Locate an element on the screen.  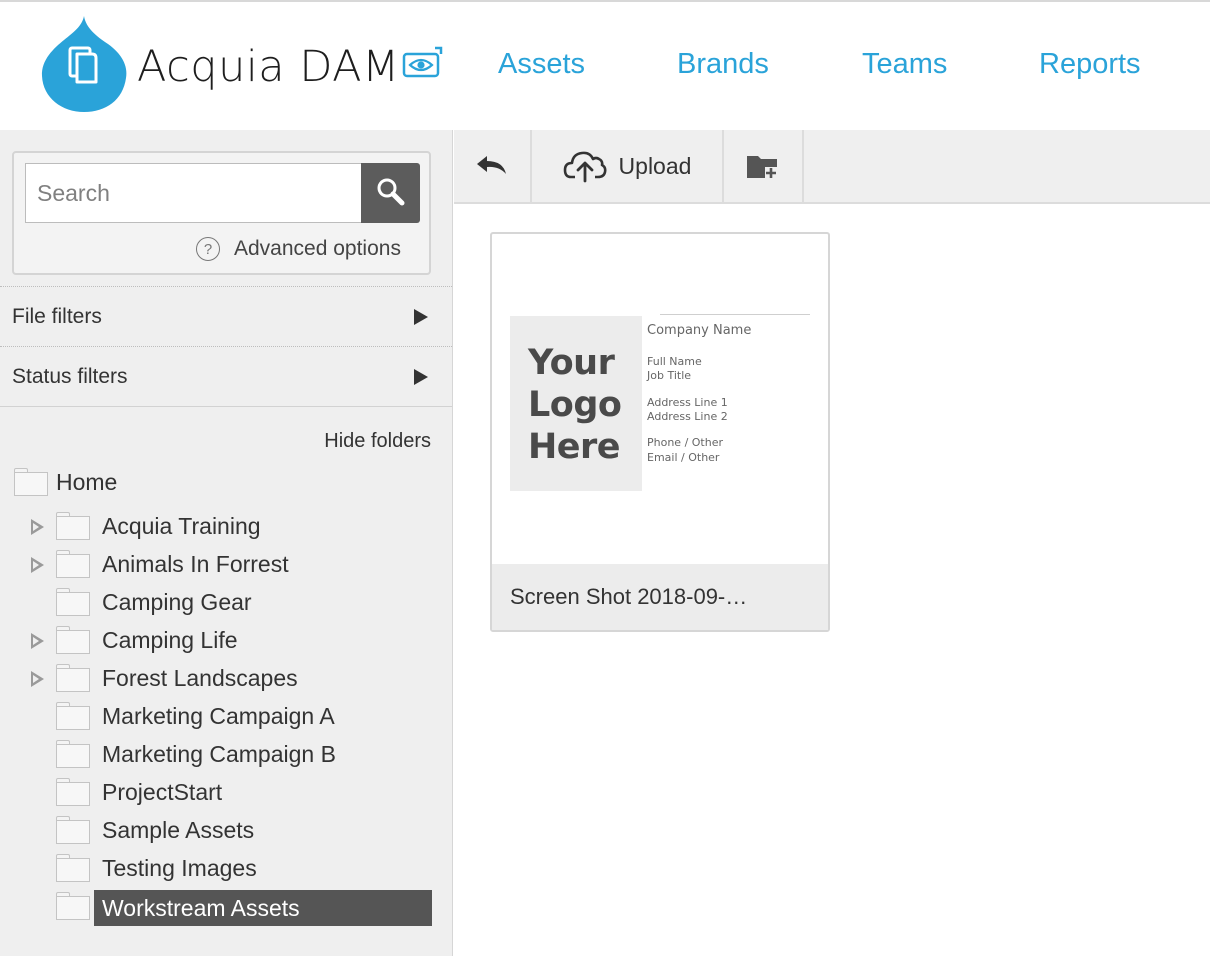
upload-button: Upload is located at coordinates (628, 166).